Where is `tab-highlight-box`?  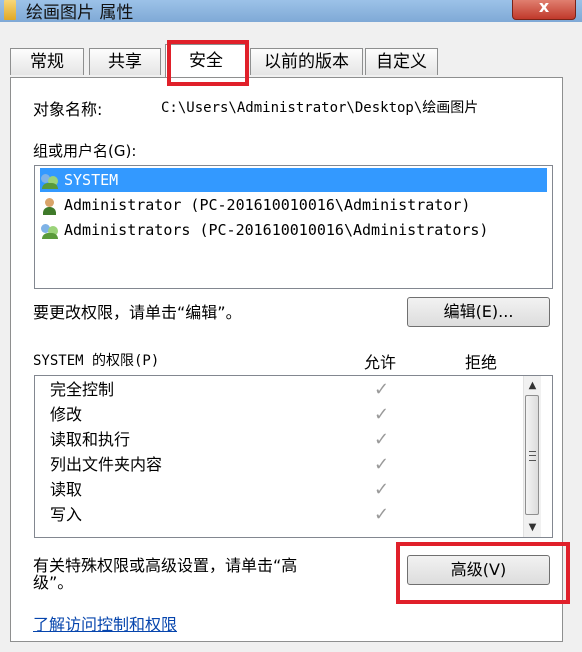
tab-highlight-box is located at coordinates (208, 63).